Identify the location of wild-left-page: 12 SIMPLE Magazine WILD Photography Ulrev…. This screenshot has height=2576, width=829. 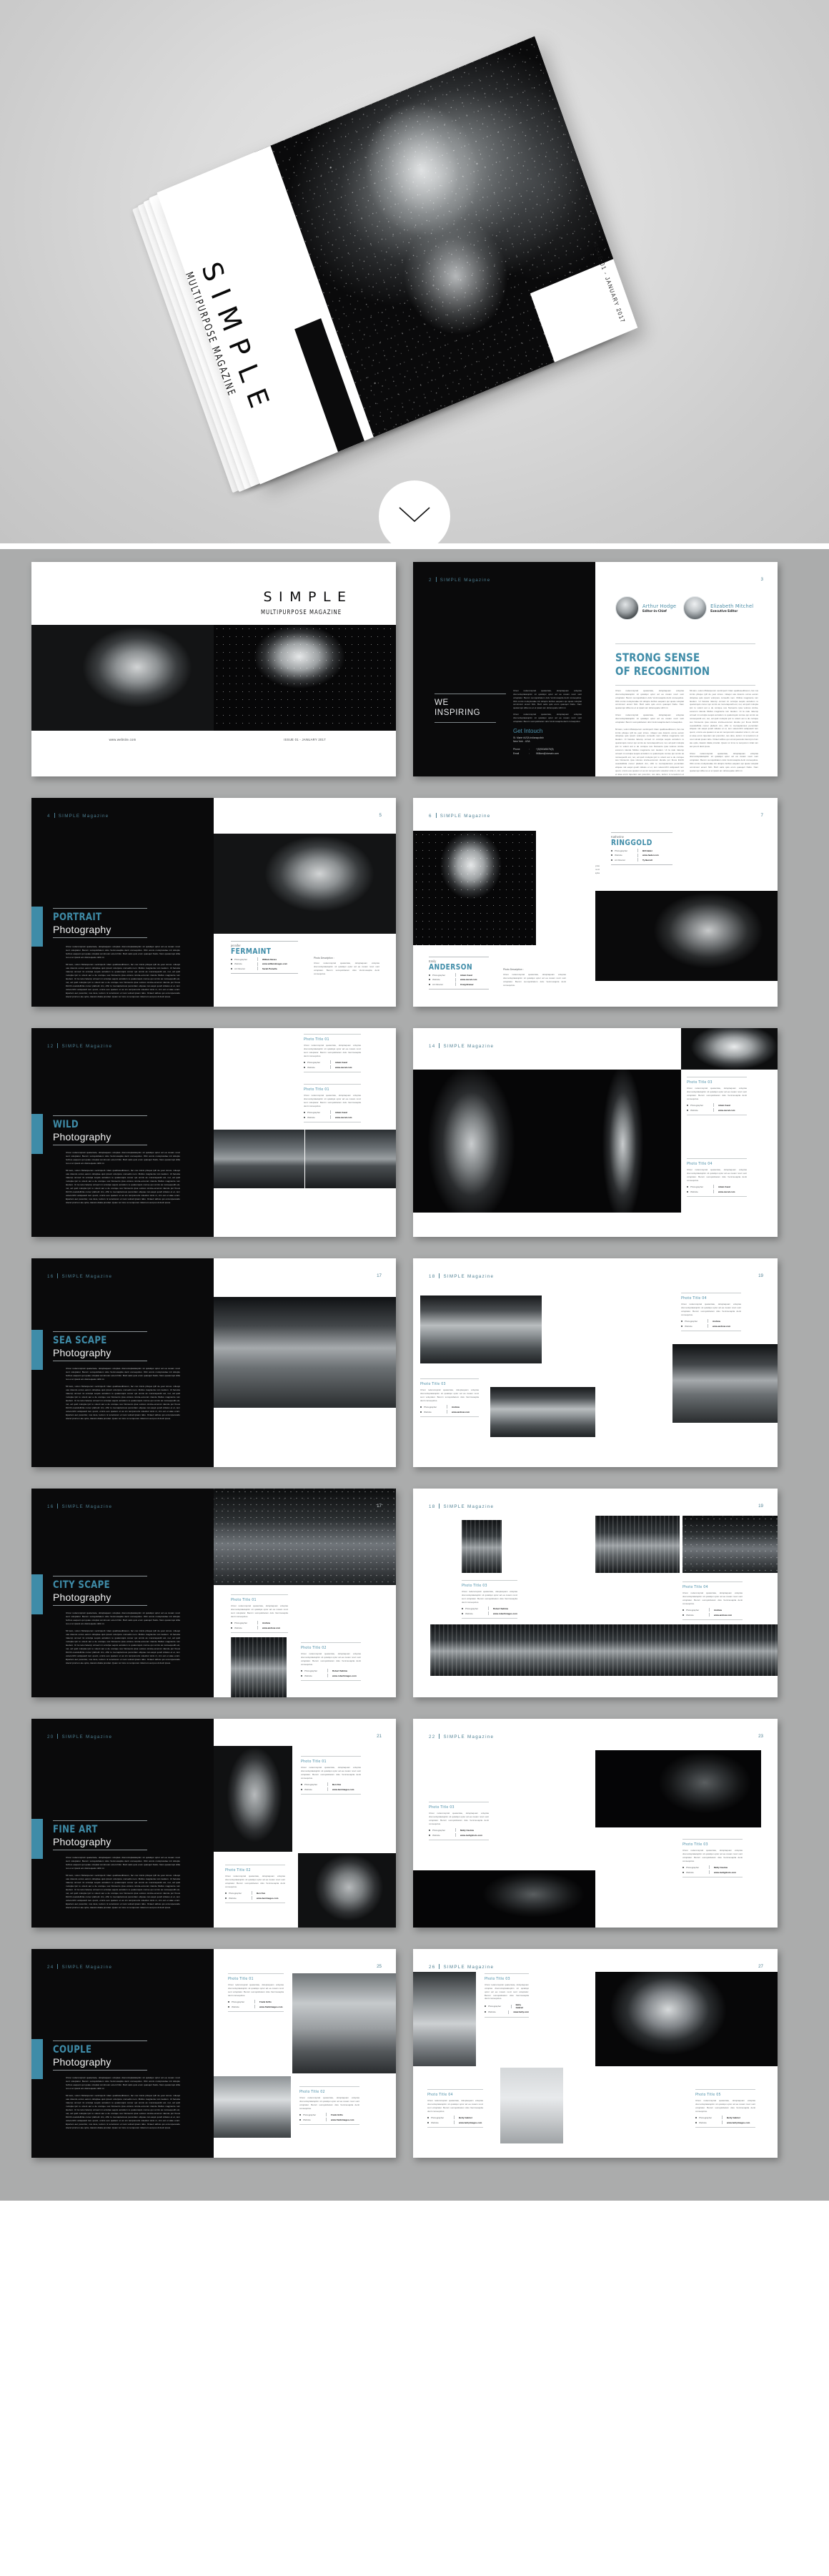
(122, 1132).